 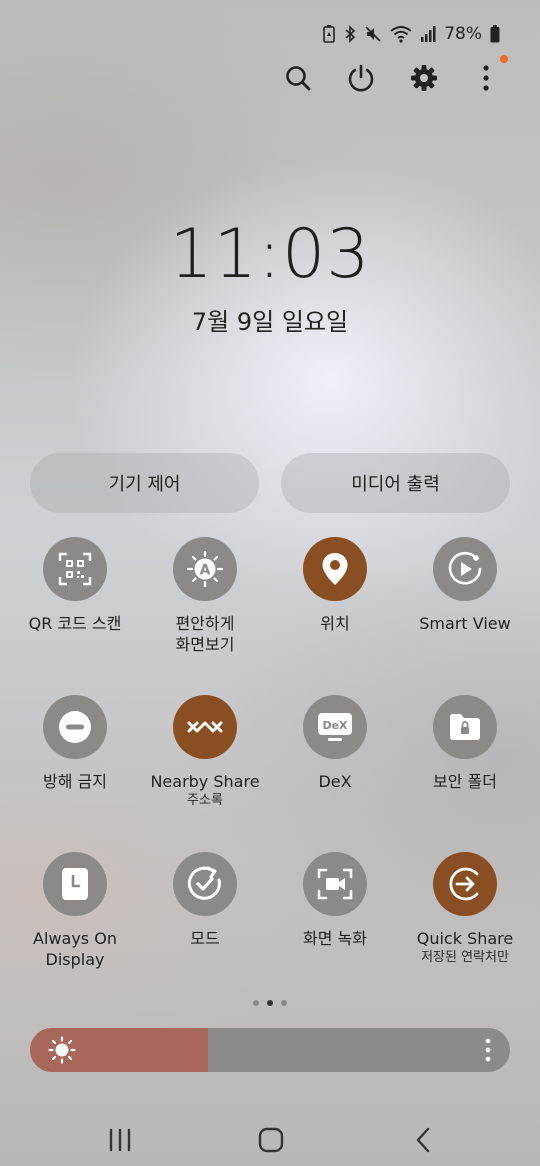 I want to click on do-not-disturb-icon, so click(x=75, y=727).